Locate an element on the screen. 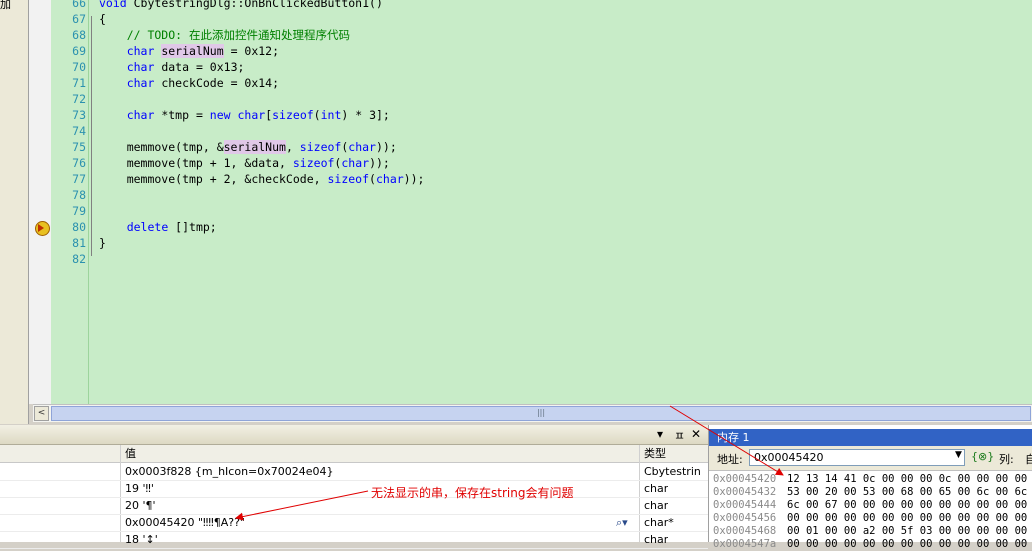 The image size is (1032, 551). annotation-arrow-to-memory is located at coordinates (726, 440).